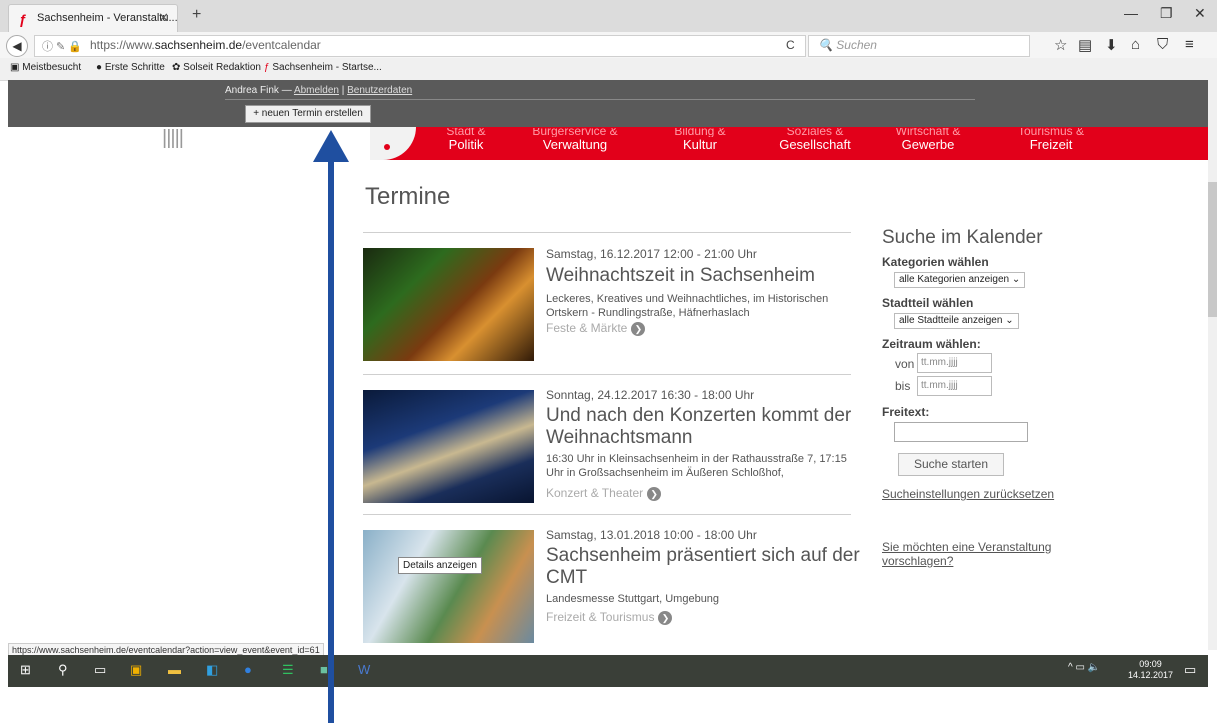  Describe the element at coordinates (1162, 44) in the screenshot. I see `pocket-icon: ⛉` at that location.